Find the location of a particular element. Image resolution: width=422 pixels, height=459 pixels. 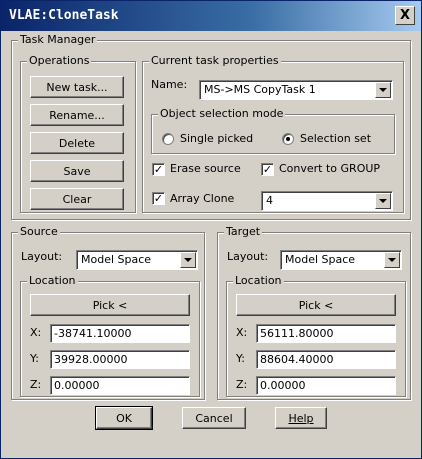

object-selection-label: Object selection mode is located at coordinates (222, 114).